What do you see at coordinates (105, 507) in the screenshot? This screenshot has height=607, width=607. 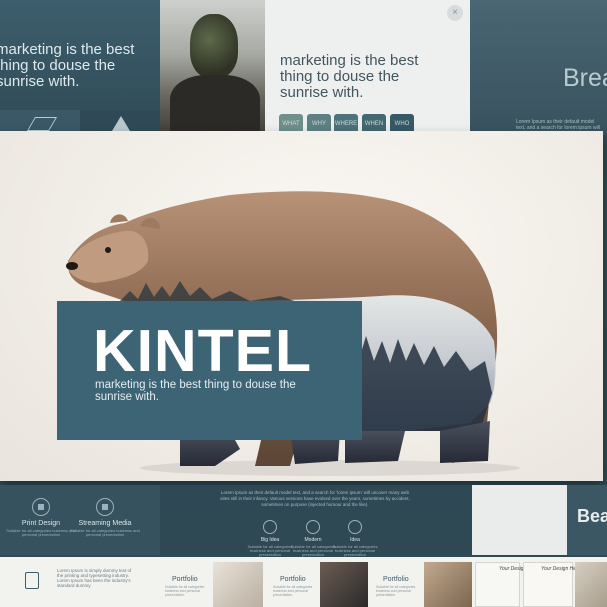 I see `streaming-media-icon` at bounding box center [105, 507].